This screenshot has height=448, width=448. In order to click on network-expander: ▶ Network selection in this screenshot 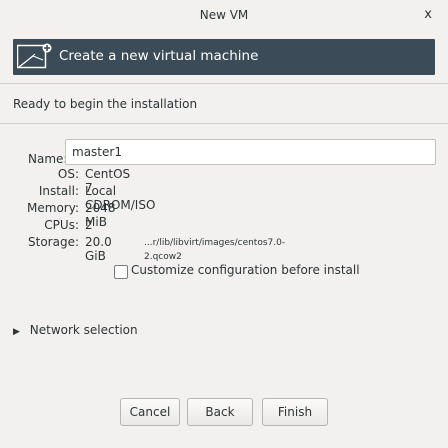, I will do `click(75, 330)`.